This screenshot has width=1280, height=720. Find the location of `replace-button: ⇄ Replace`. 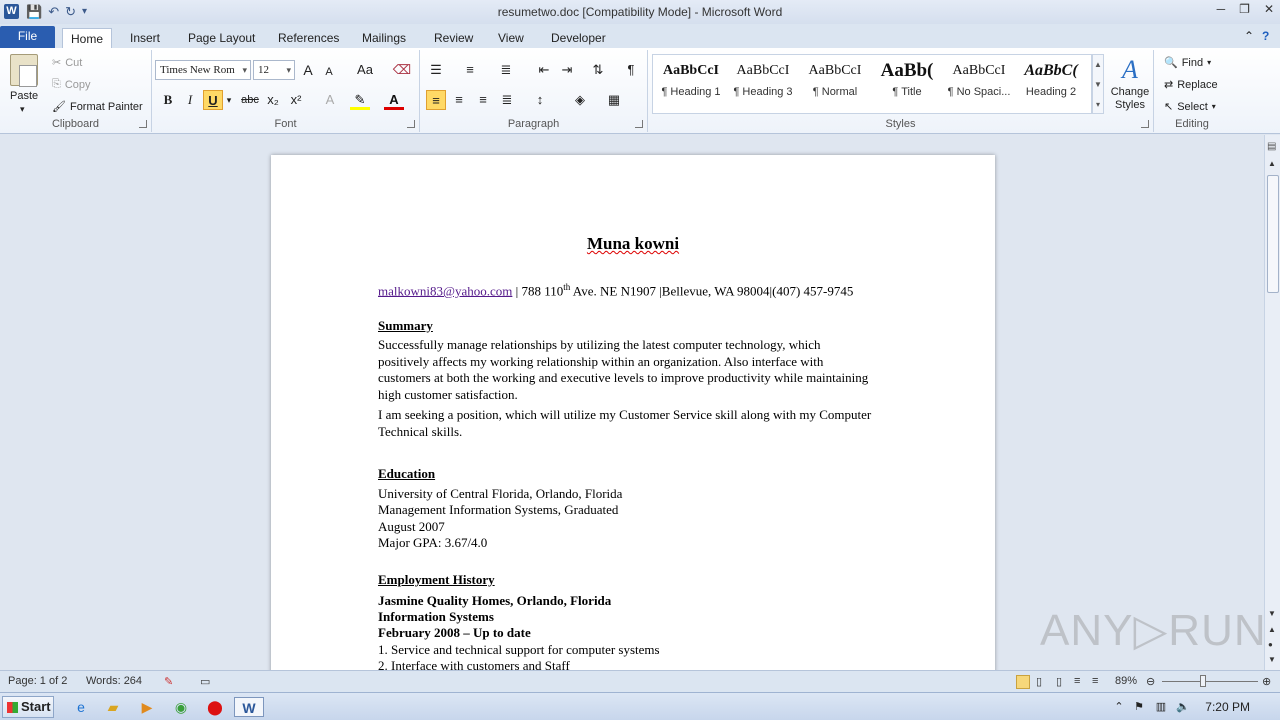

replace-button: ⇄ Replace is located at coordinates (1191, 85).